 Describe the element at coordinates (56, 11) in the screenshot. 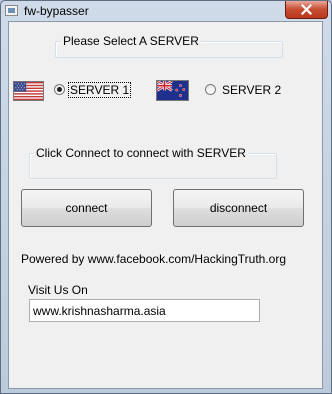

I see `window-title: fw-bypasser` at that location.